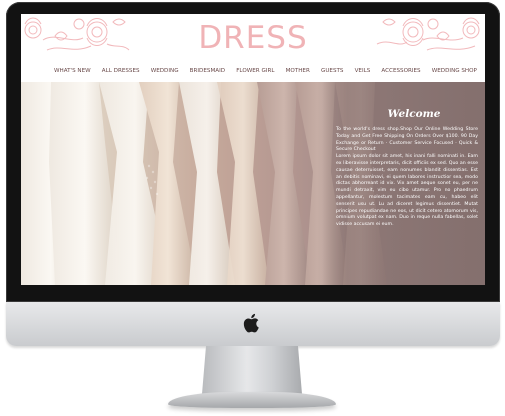 The image size is (505, 416). I want to click on welcome-heading: Welcome, so click(414, 114).